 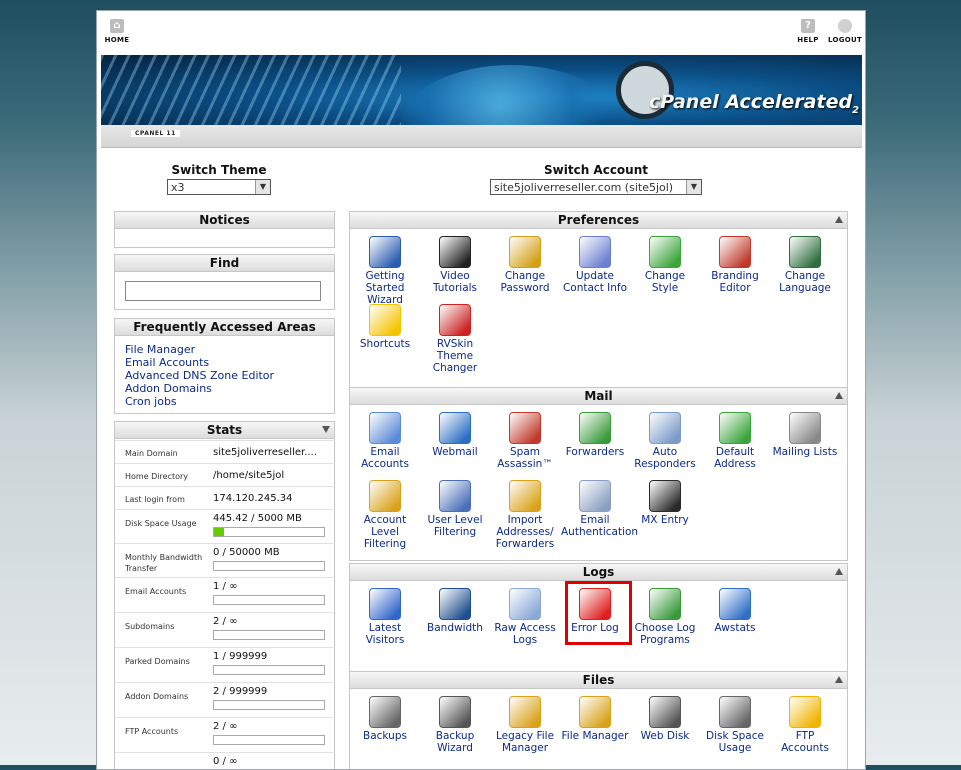 I want to click on icon-label: Forwarders, so click(x=595, y=452).